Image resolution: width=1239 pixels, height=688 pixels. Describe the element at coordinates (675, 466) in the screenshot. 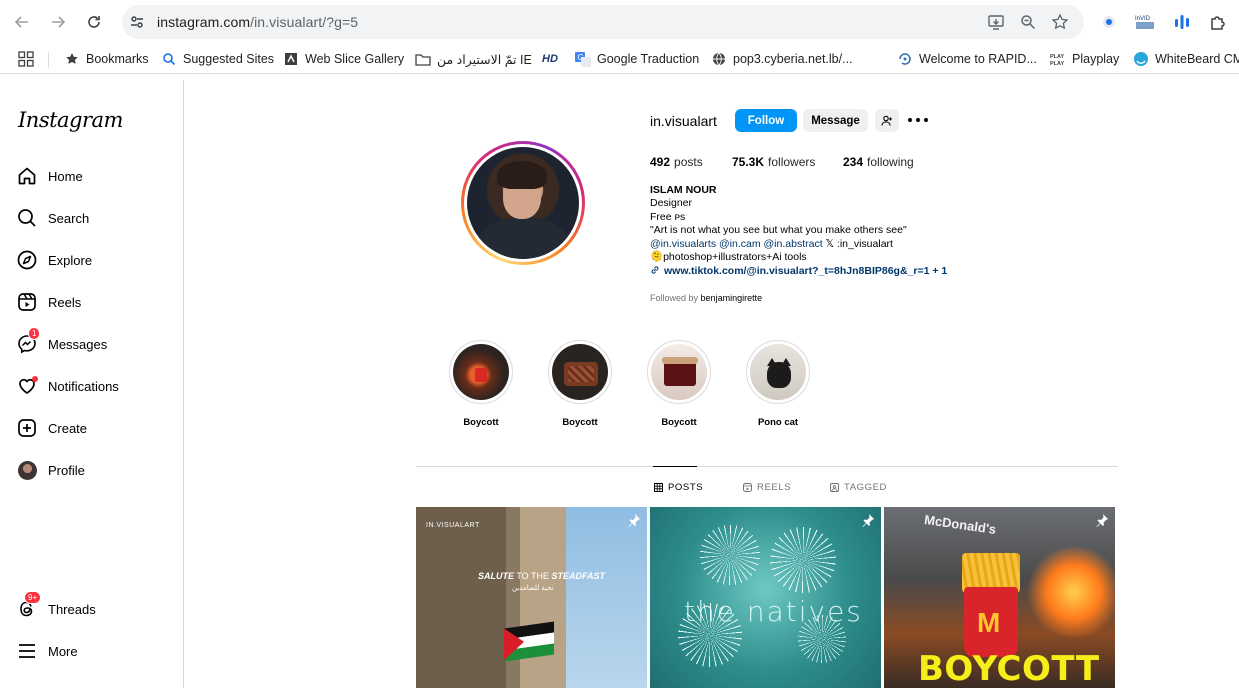

I see `active-tab-indicator` at that location.